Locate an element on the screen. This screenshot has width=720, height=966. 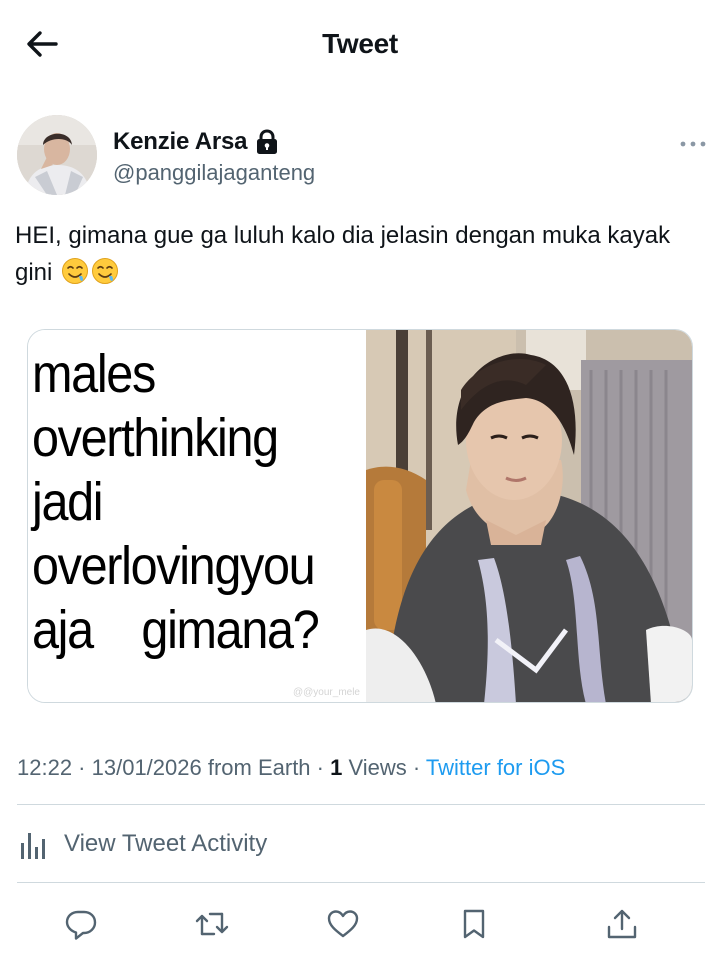
share-button is located at coordinates (622, 924).